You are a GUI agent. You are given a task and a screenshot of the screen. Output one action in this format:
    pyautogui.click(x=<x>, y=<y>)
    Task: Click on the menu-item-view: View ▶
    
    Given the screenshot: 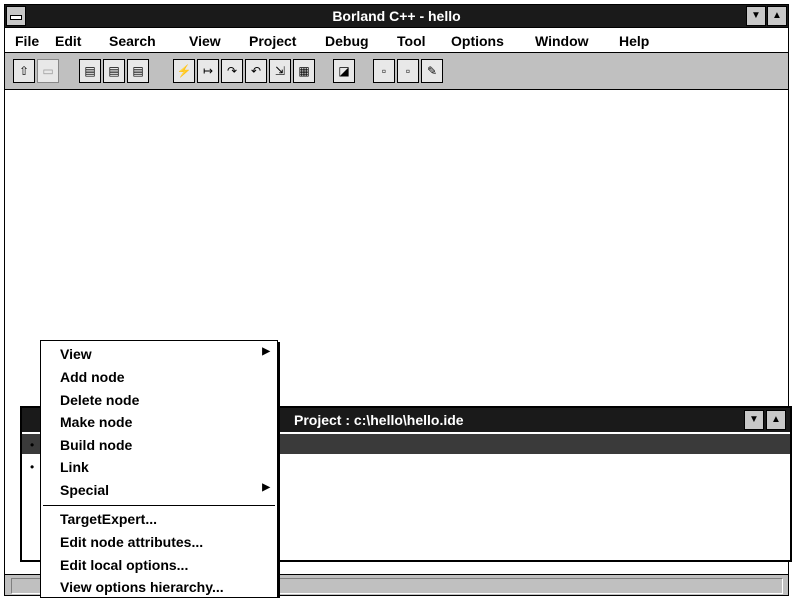 What is the action you would take?
    pyautogui.click(x=168, y=354)
    